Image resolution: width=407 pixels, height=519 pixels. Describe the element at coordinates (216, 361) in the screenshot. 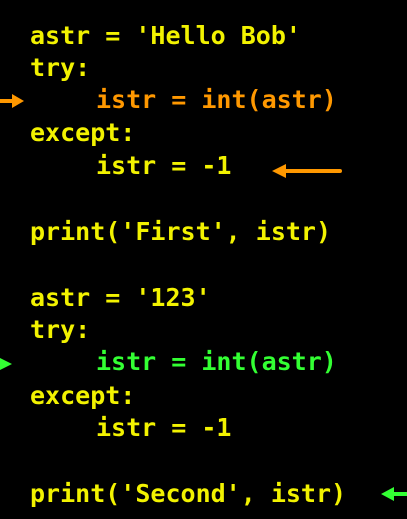

I see `code-line-int-conversion-2: istr = int(astr)` at that location.